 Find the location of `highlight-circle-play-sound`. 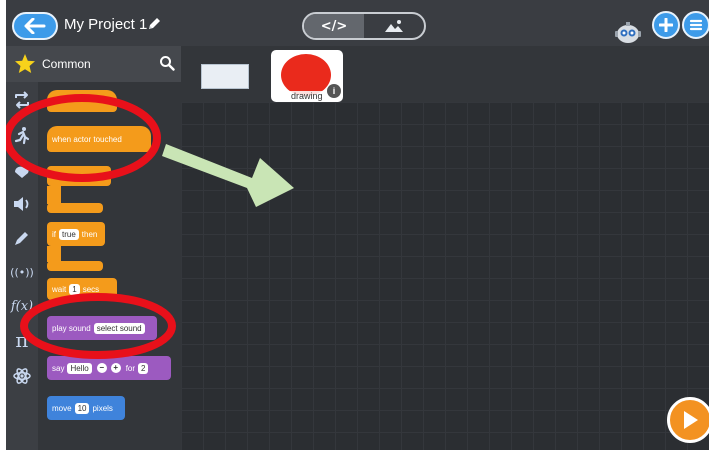

highlight-circle-play-sound is located at coordinates (98, 326).